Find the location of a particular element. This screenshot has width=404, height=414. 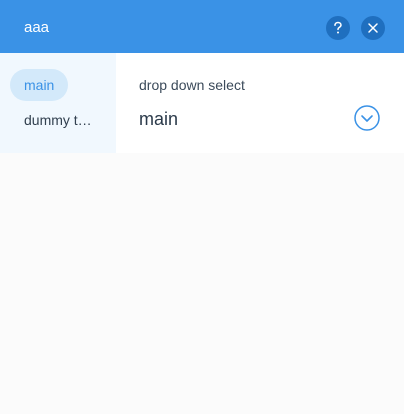

panel-header: aaa is located at coordinates (202, 26).